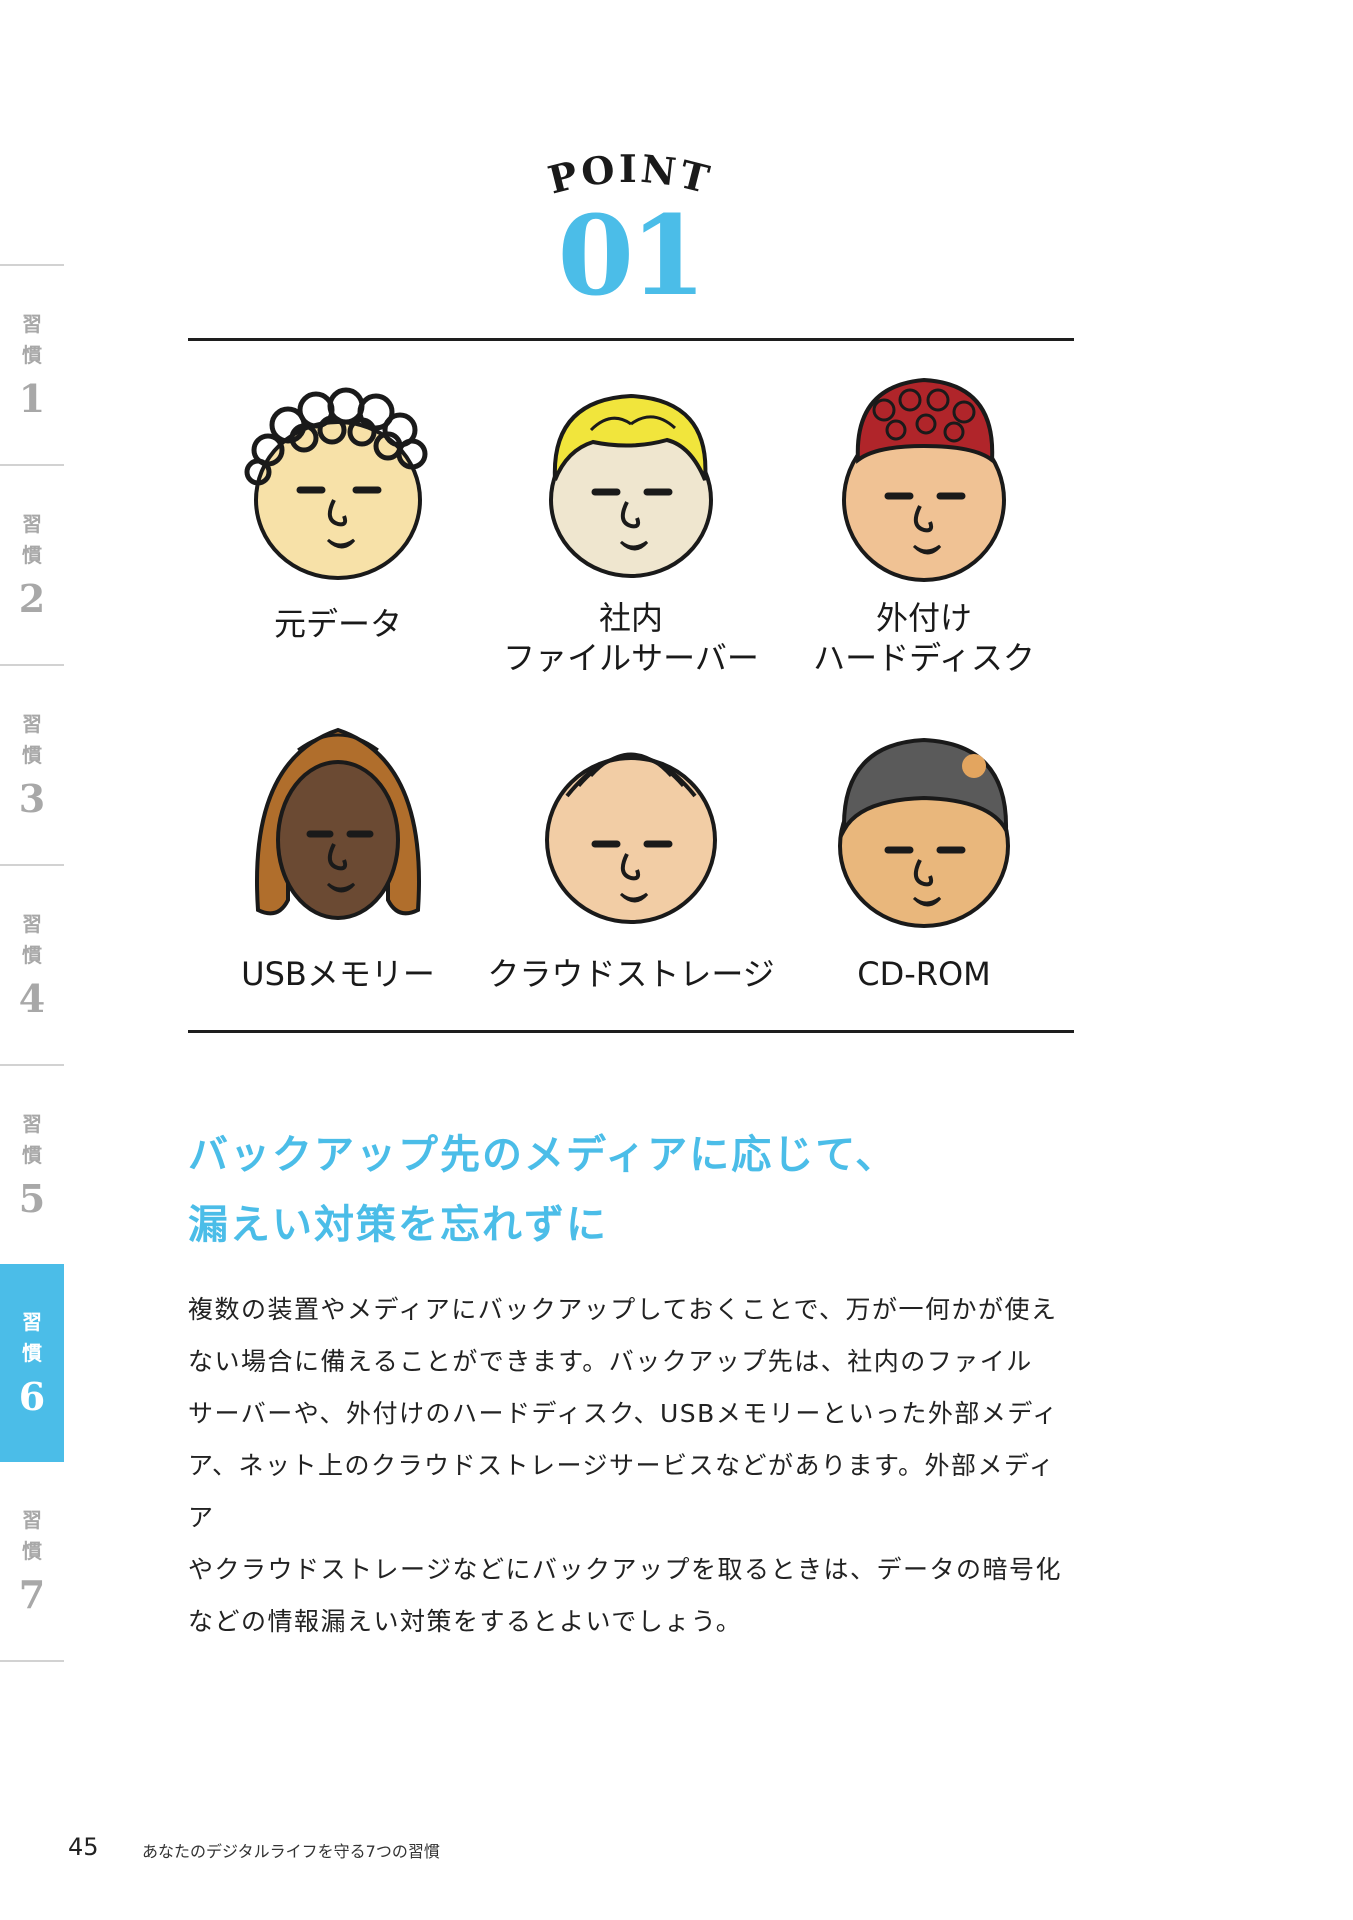 The height and width of the screenshot is (1920, 1353). Describe the element at coordinates (630, 618) in the screenshot. I see `face-label: 社内` at that location.